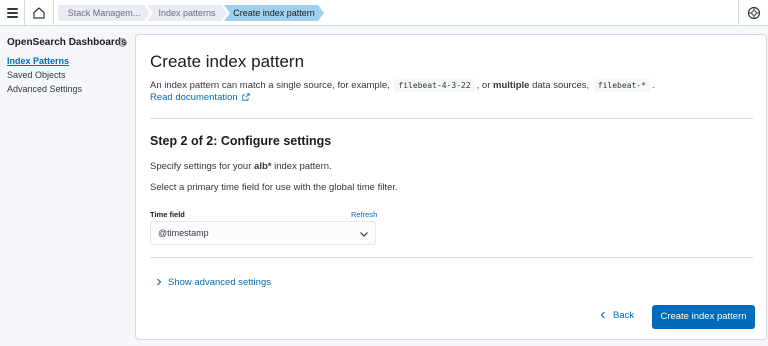 The image size is (768, 346). Describe the element at coordinates (303, 166) in the screenshot. I see `specify-suffix: index pattern.` at that location.